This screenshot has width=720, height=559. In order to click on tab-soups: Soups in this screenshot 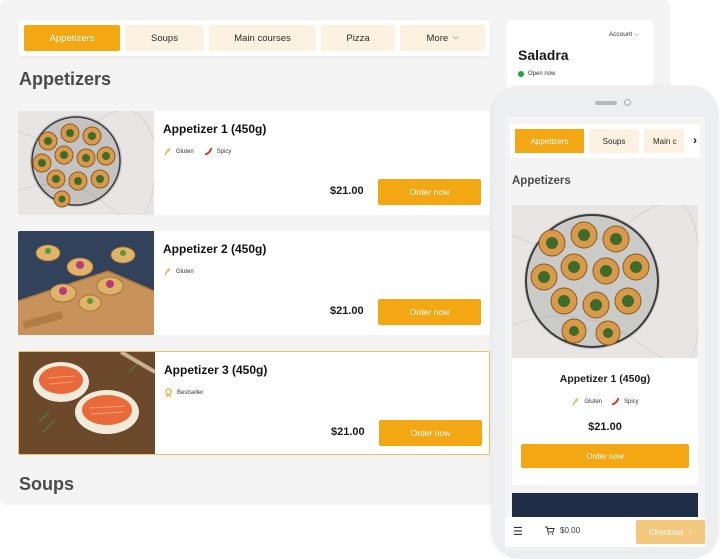, I will do `click(164, 38)`.